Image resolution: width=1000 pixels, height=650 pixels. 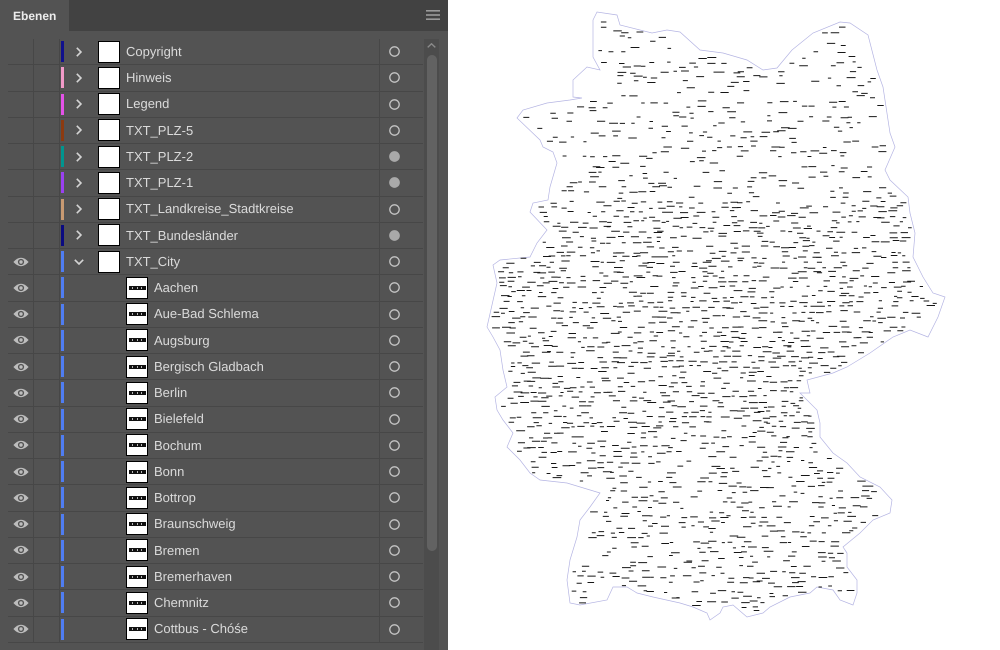 What do you see at coordinates (215, 52) in the screenshot?
I see `layer-row: Copyright` at bounding box center [215, 52].